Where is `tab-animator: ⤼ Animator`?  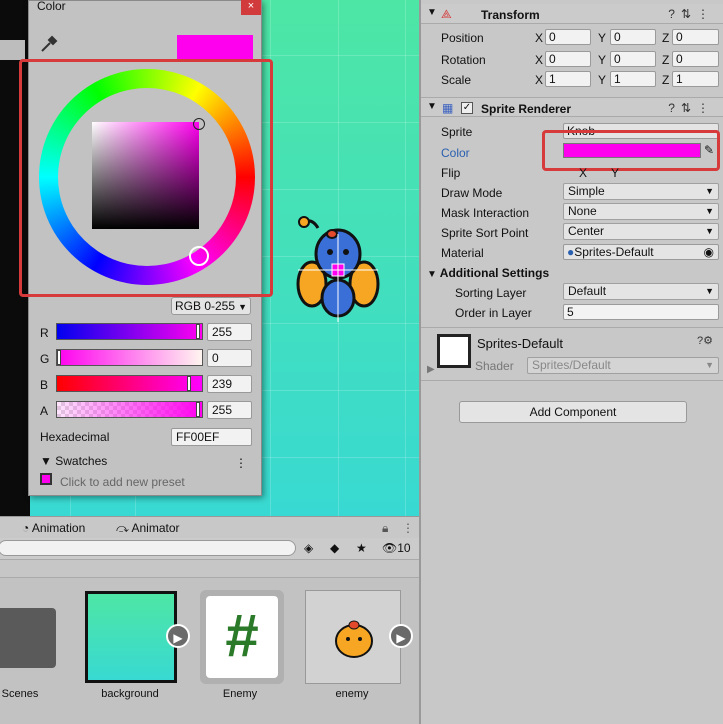
tab-animator: ⤼ Animator is located at coordinates (148, 528).